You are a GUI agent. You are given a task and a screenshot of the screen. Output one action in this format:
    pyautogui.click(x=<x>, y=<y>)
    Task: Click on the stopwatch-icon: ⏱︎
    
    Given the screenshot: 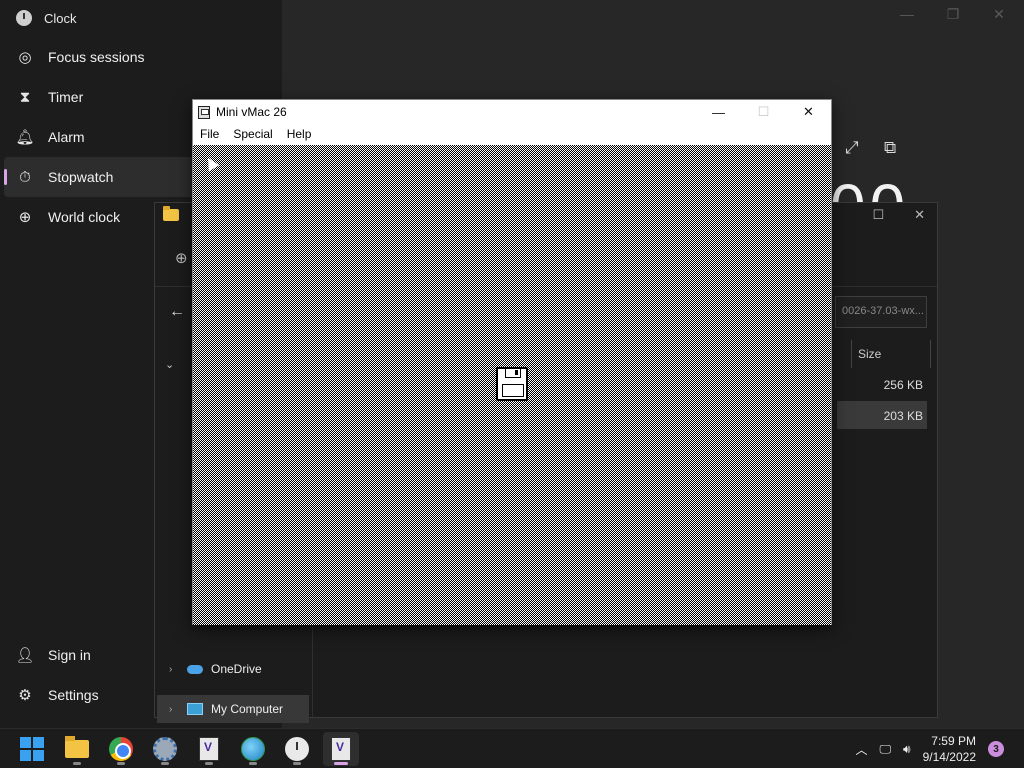 What is the action you would take?
    pyautogui.click(x=25, y=177)
    